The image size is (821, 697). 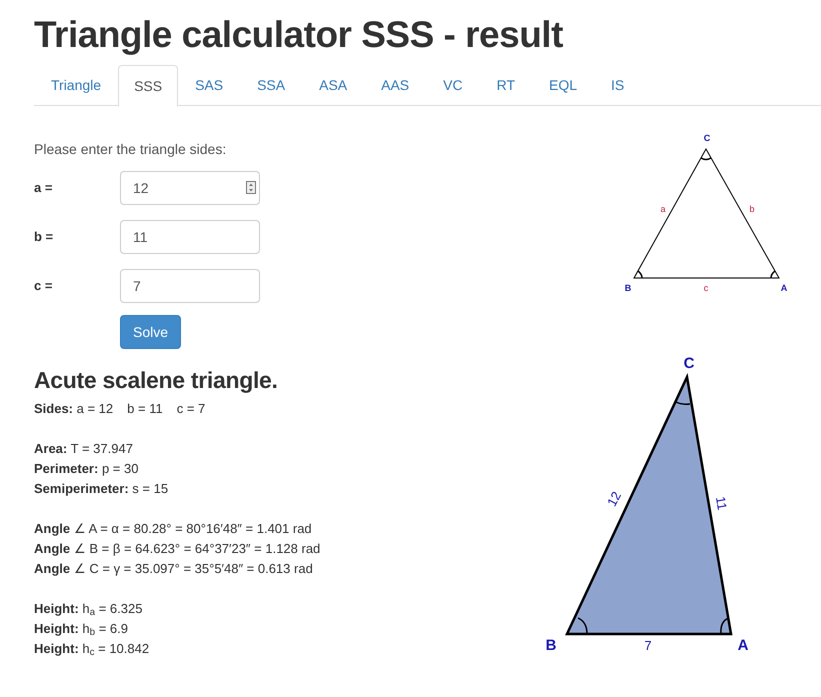 I want to click on tab: SAS, so click(x=209, y=85).